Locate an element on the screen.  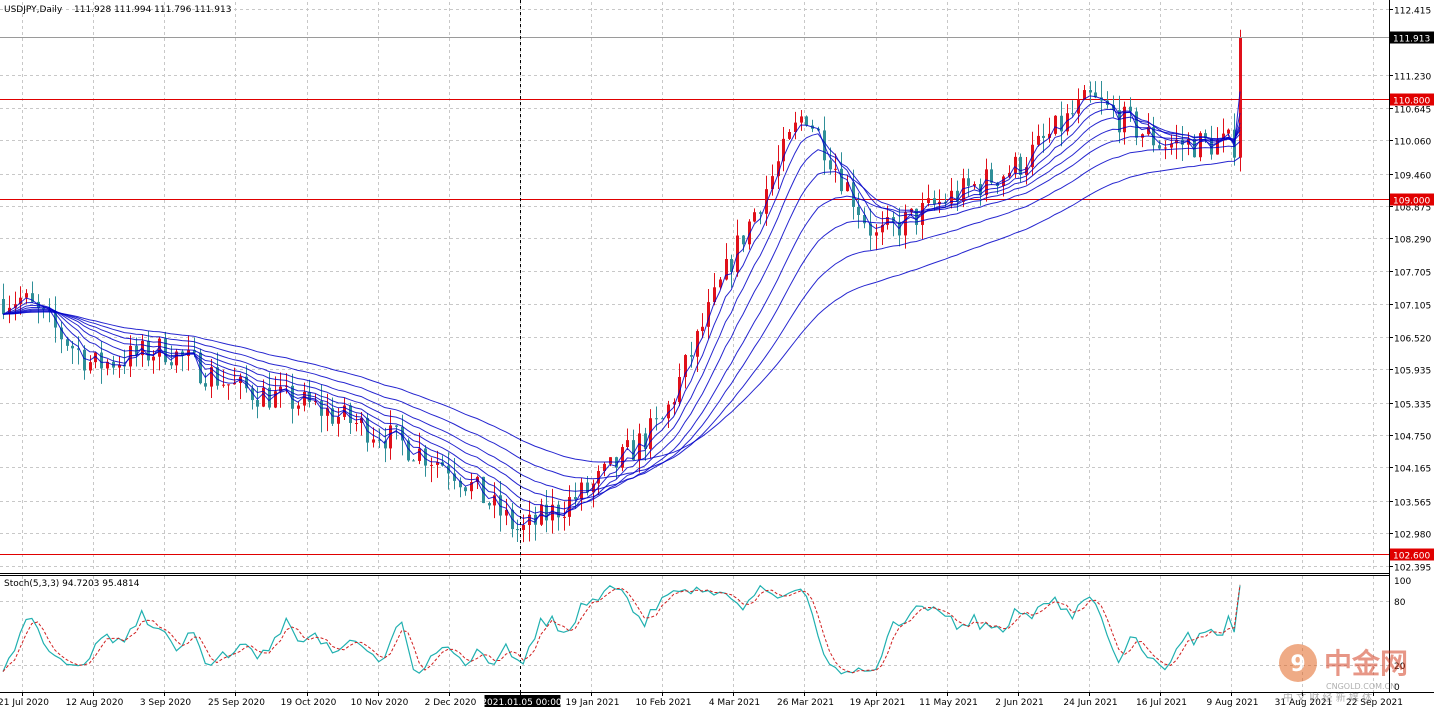
ohlc-values: 111.928 111.994 111.796 111.913 is located at coordinates (152, 10).